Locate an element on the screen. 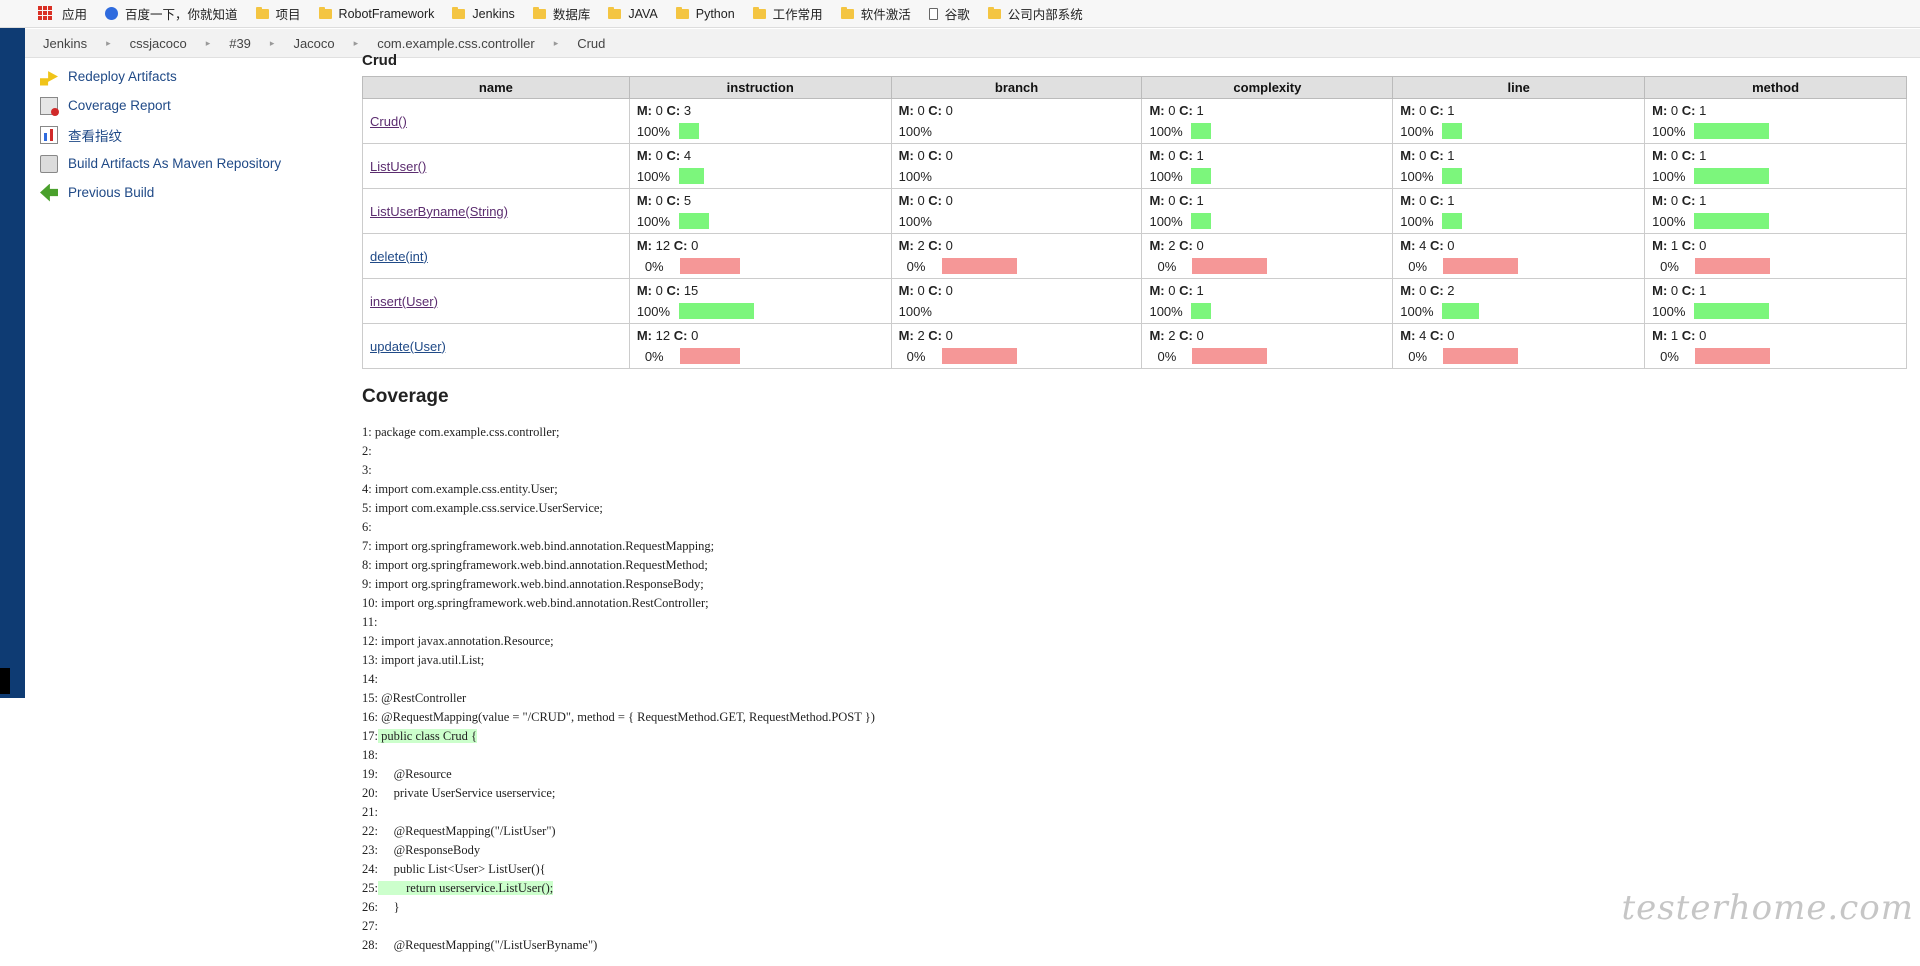 This screenshot has height=966, width=1920. bookmark-item: Python is located at coordinates (705, 13).